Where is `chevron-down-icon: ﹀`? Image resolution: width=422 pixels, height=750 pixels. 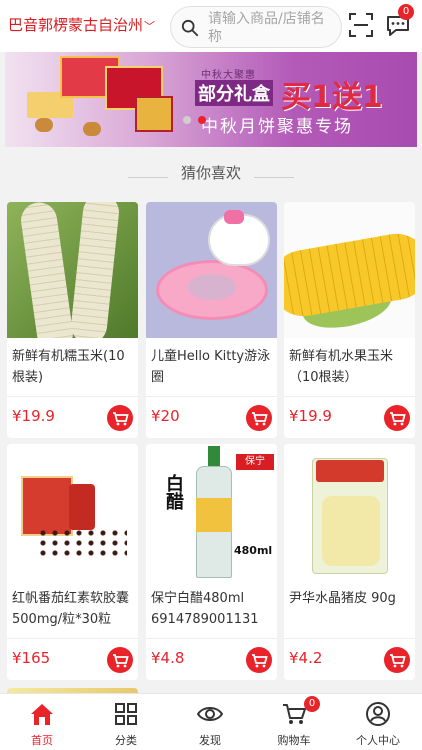
chevron-down-icon: ﹀ is located at coordinates (150, 26).